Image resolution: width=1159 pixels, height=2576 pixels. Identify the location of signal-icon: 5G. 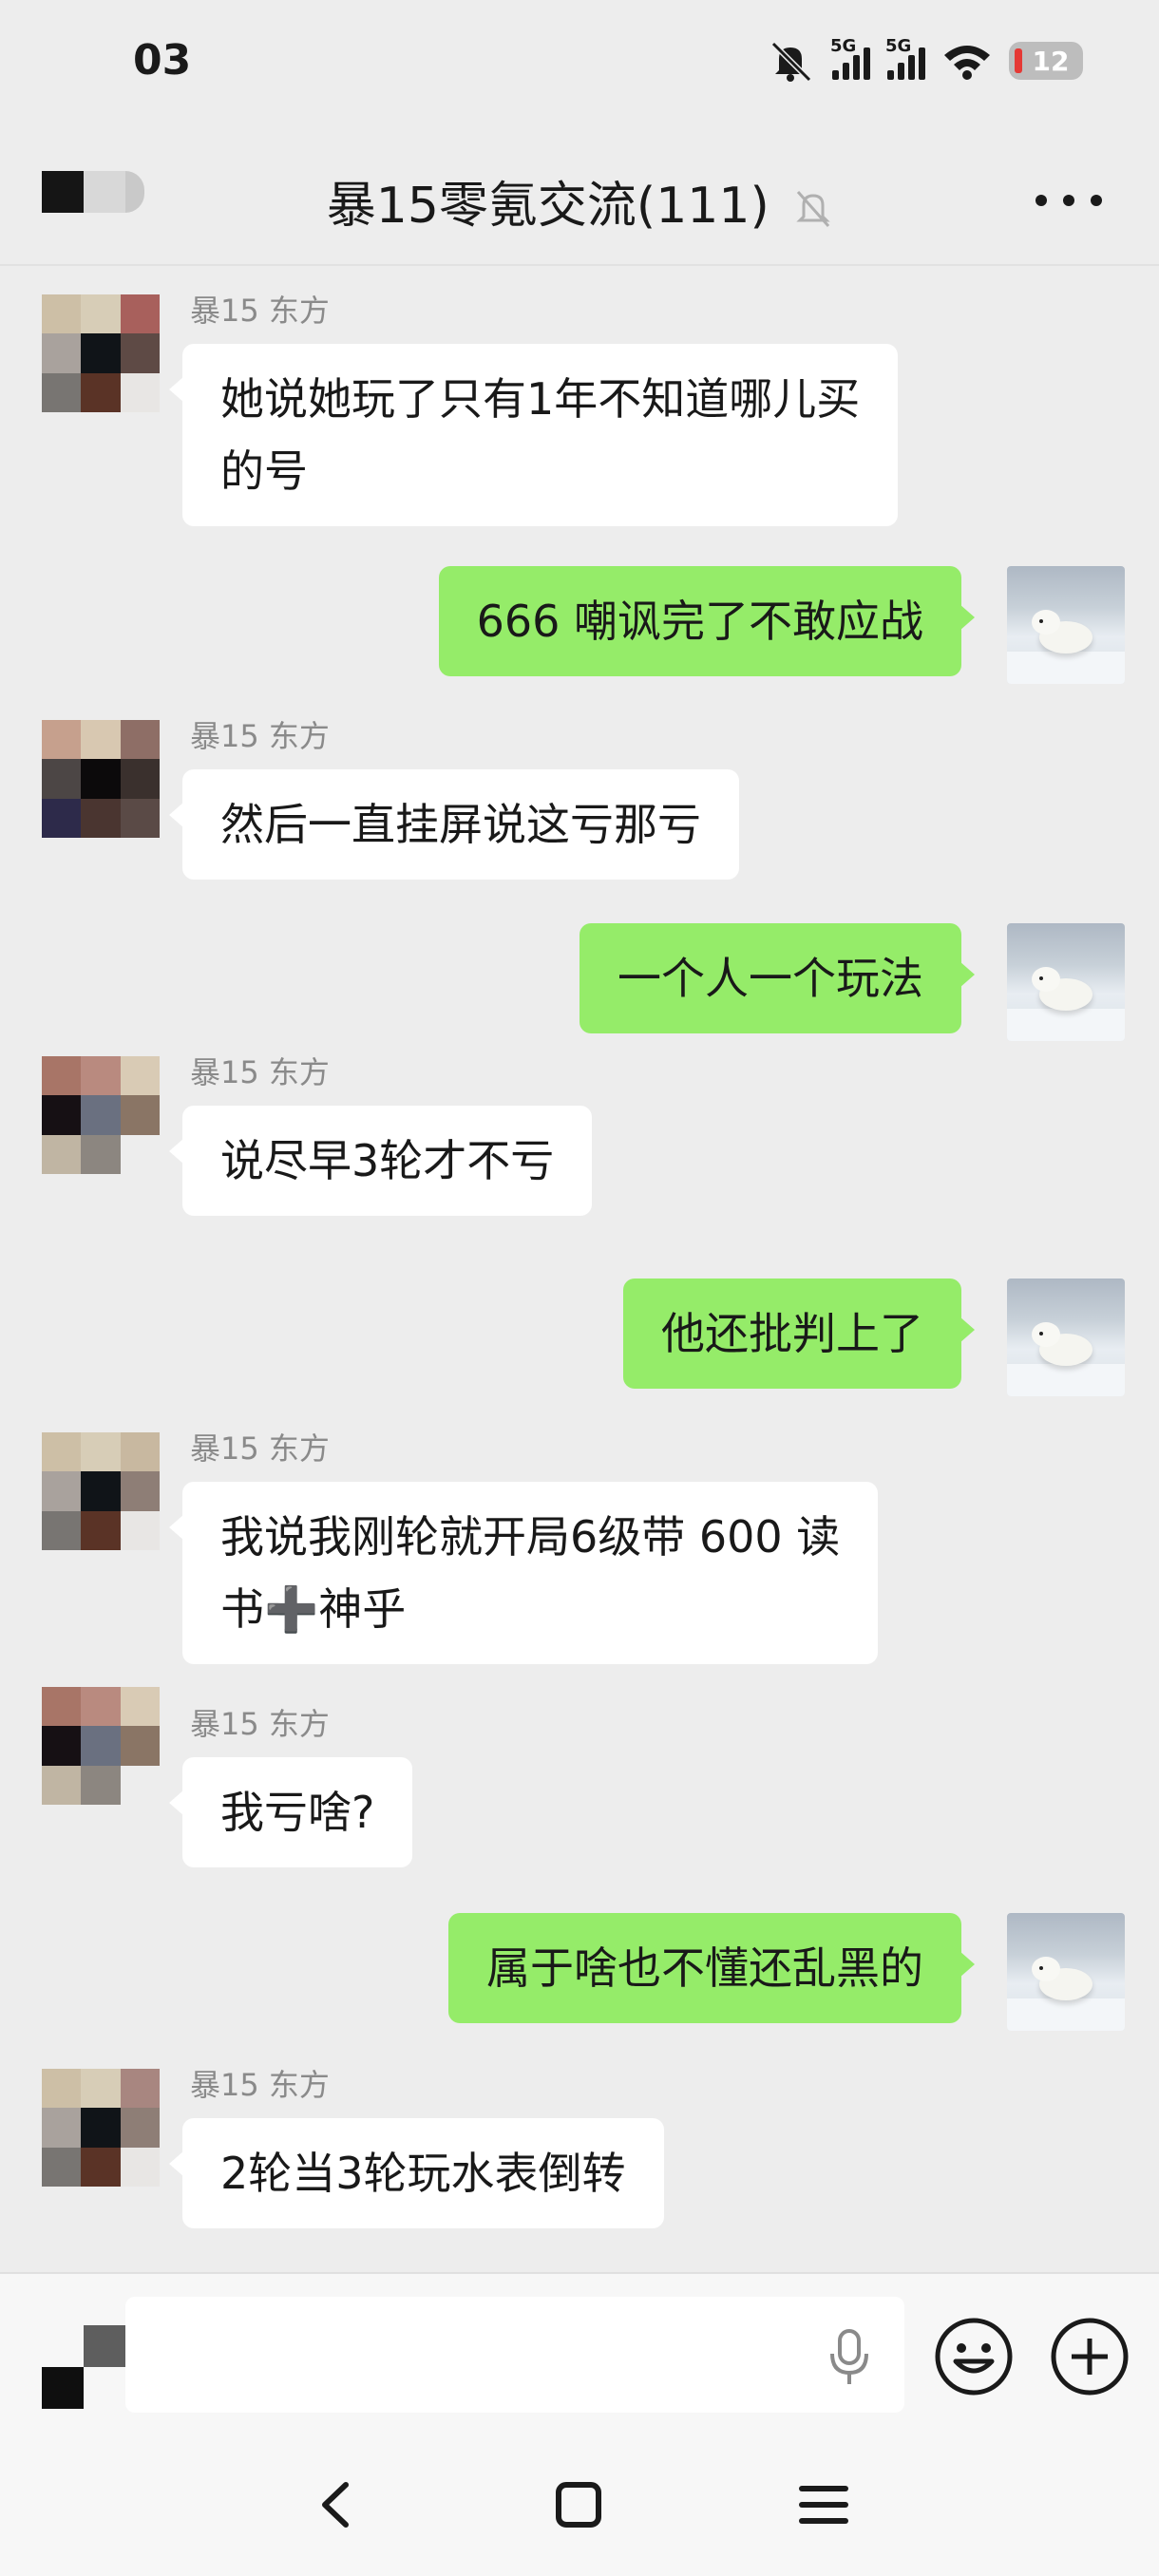
(850, 58).